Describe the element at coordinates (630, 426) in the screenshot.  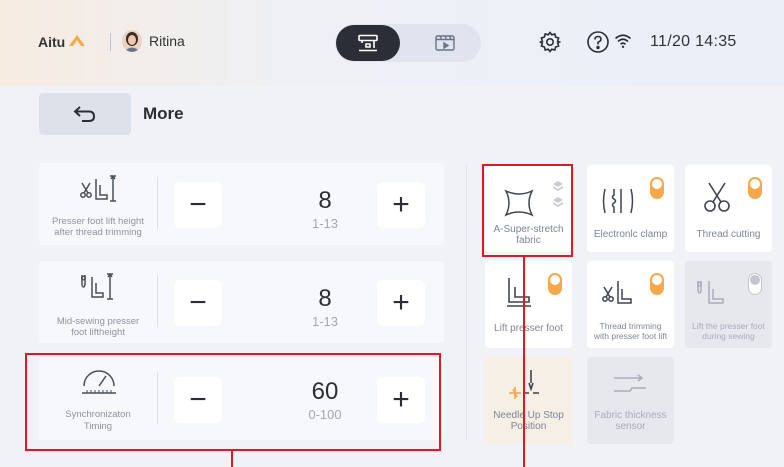
I see `tile-label-line2: sensor` at that location.